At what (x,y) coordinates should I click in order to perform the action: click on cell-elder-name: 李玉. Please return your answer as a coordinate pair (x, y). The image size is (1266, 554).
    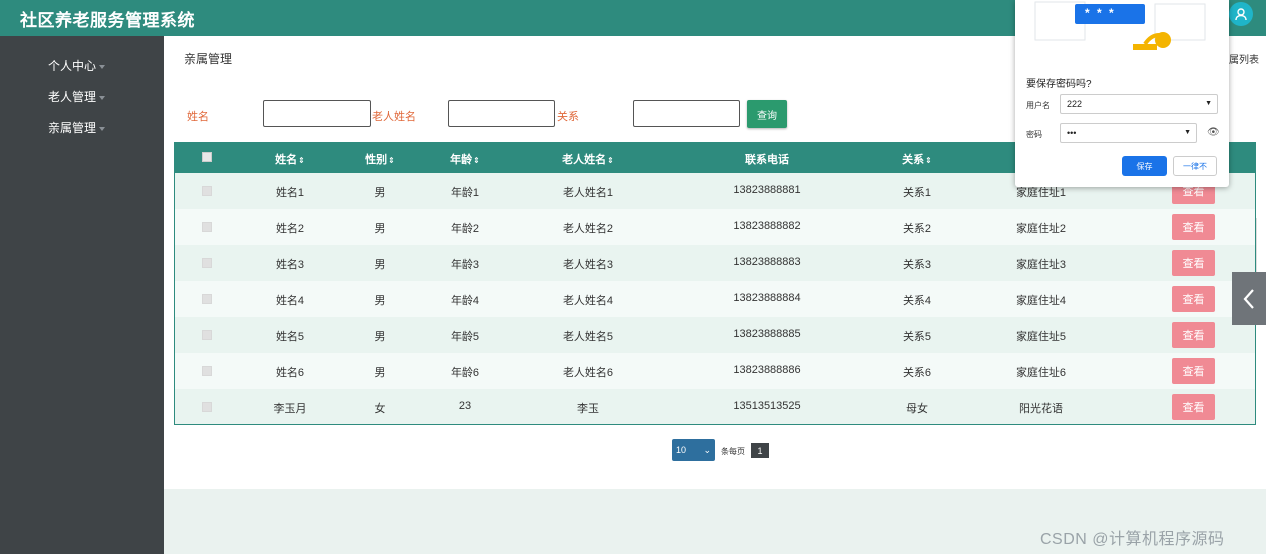
    Looking at the image, I should click on (588, 409).